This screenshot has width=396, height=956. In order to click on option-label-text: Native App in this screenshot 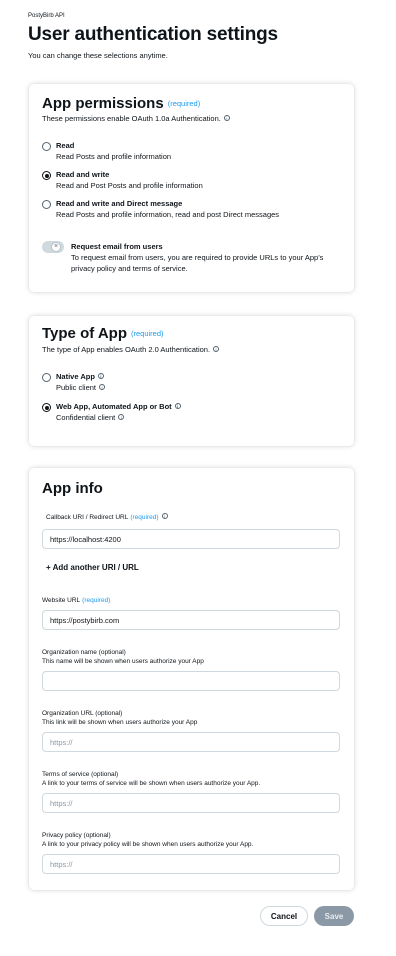, I will do `click(75, 376)`.